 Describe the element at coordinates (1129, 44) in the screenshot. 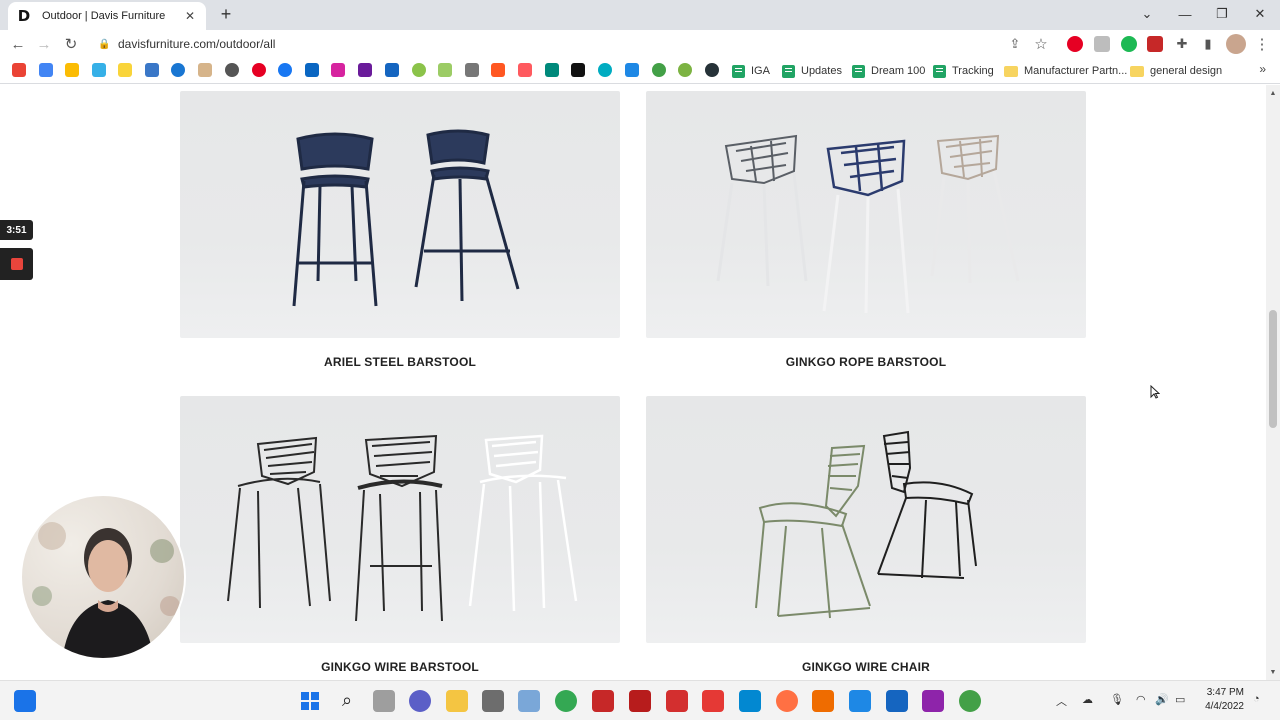

I see `grammar-extension-icon` at that location.